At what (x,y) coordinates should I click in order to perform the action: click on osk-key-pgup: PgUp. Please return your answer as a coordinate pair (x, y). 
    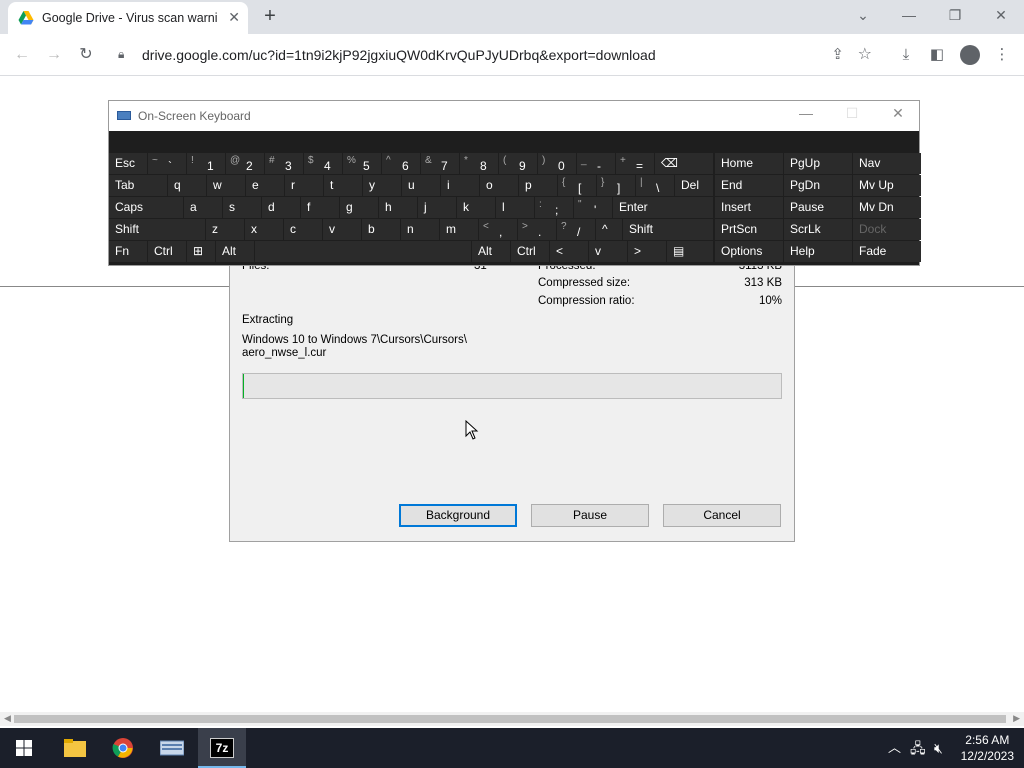
    Looking at the image, I should click on (818, 163).